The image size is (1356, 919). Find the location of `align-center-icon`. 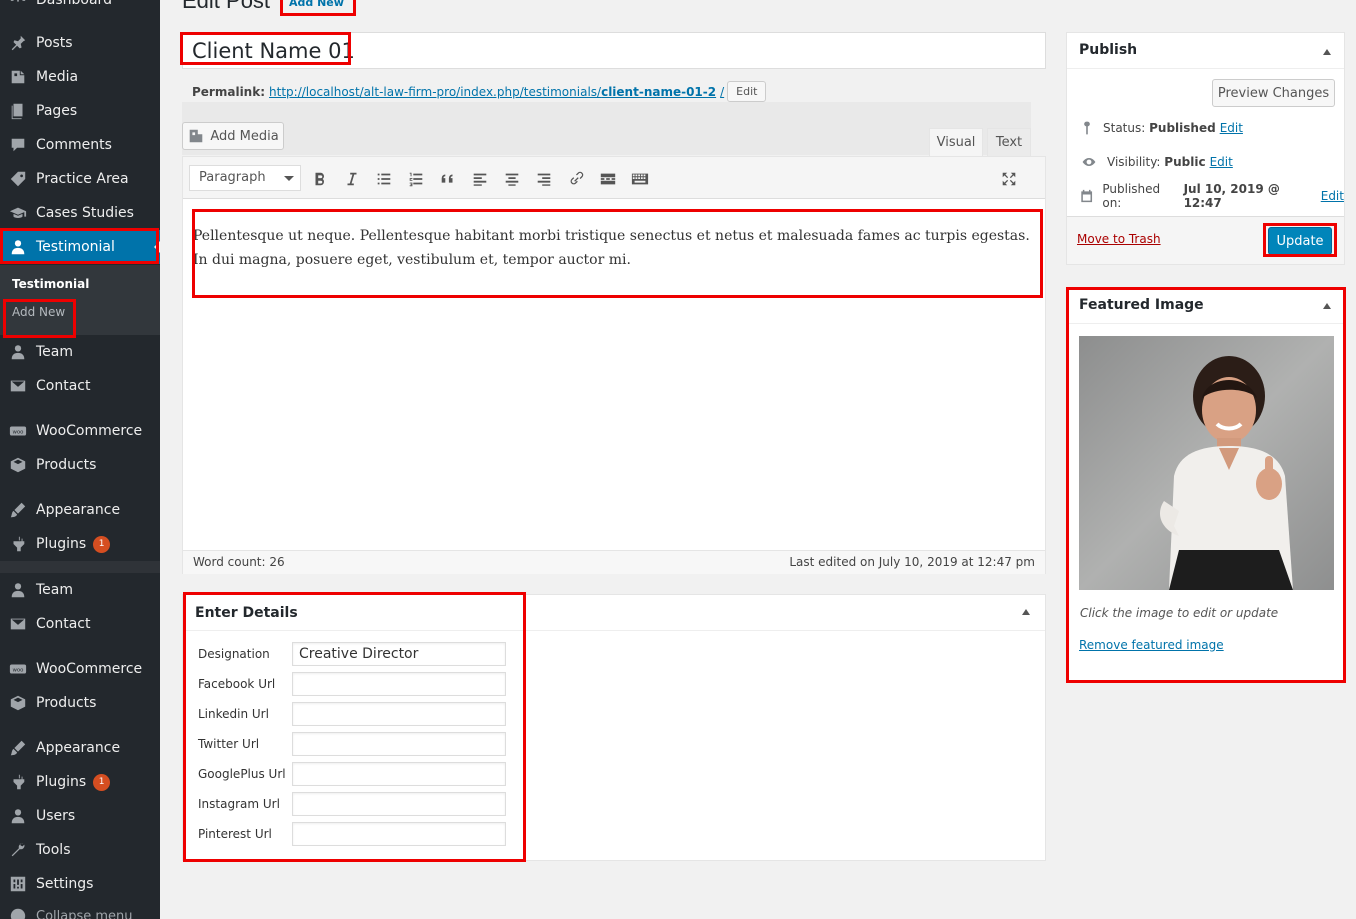

align-center-icon is located at coordinates (512, 179).